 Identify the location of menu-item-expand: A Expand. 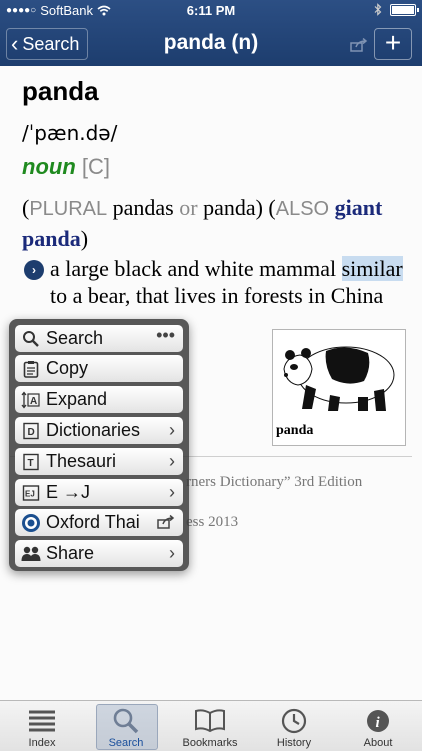
(99, 399).